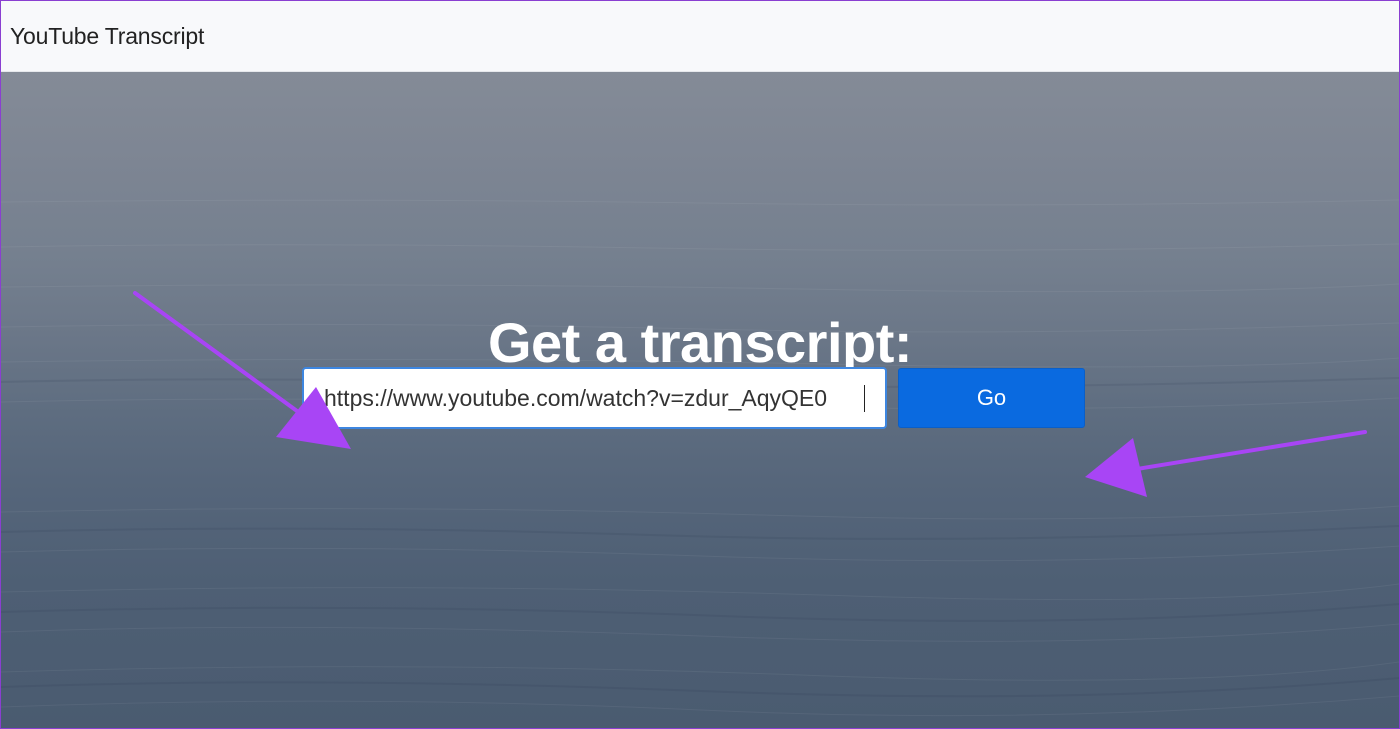 The height and width of the screenshot is (729, 1400). I want to click on video-url-input, so click(594, 398).